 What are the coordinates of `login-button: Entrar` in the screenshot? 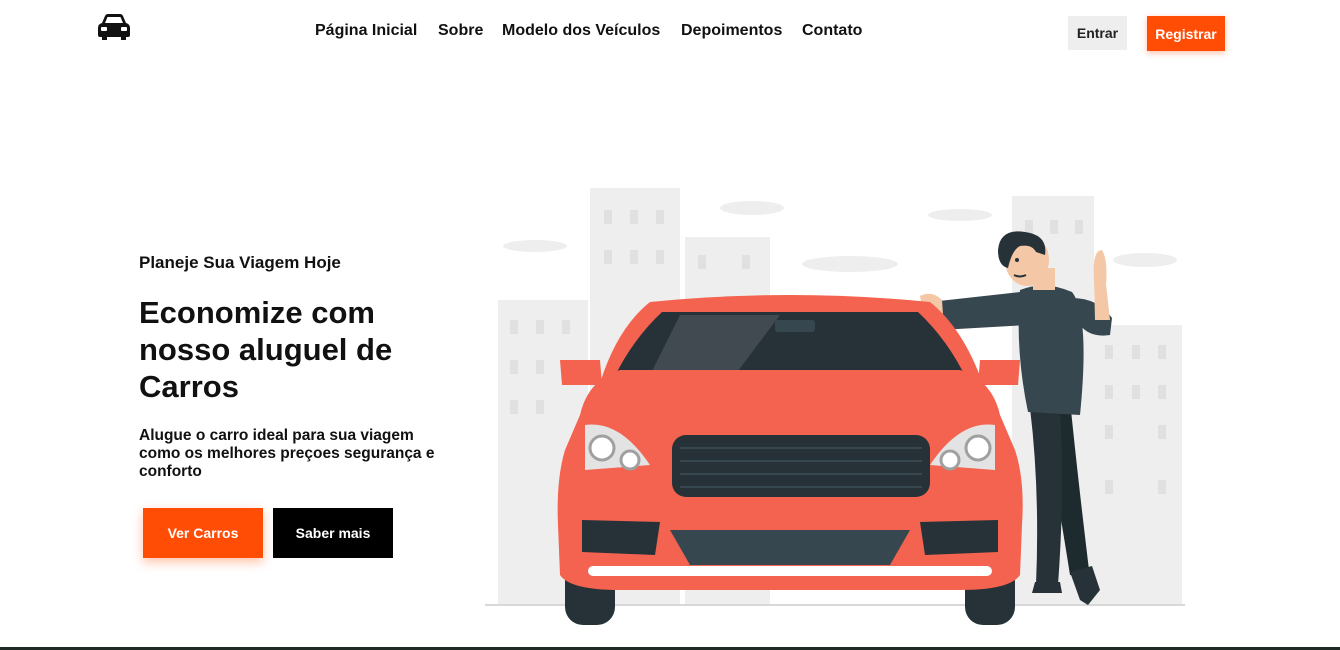 It's located at (1097, 33).